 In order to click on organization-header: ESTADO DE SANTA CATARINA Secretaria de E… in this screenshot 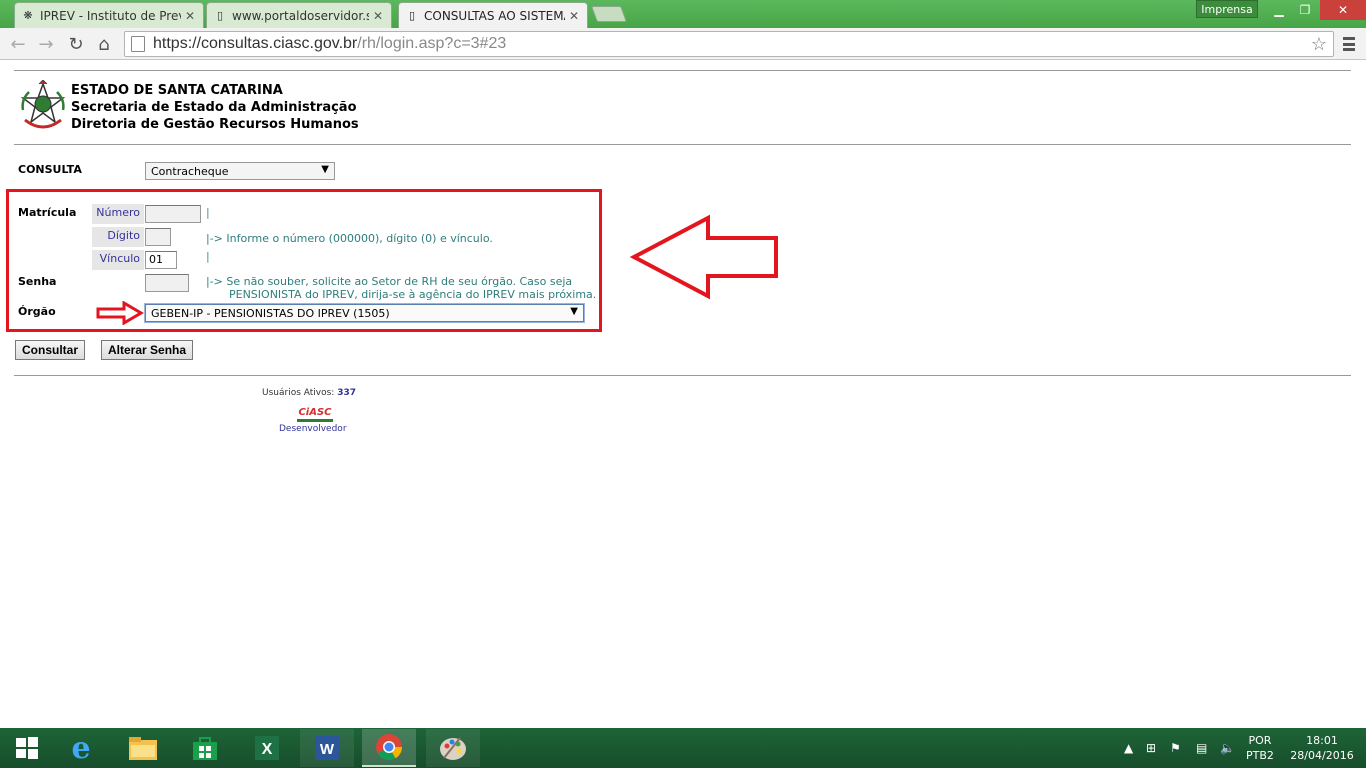, I will do `click(215, 107)`.